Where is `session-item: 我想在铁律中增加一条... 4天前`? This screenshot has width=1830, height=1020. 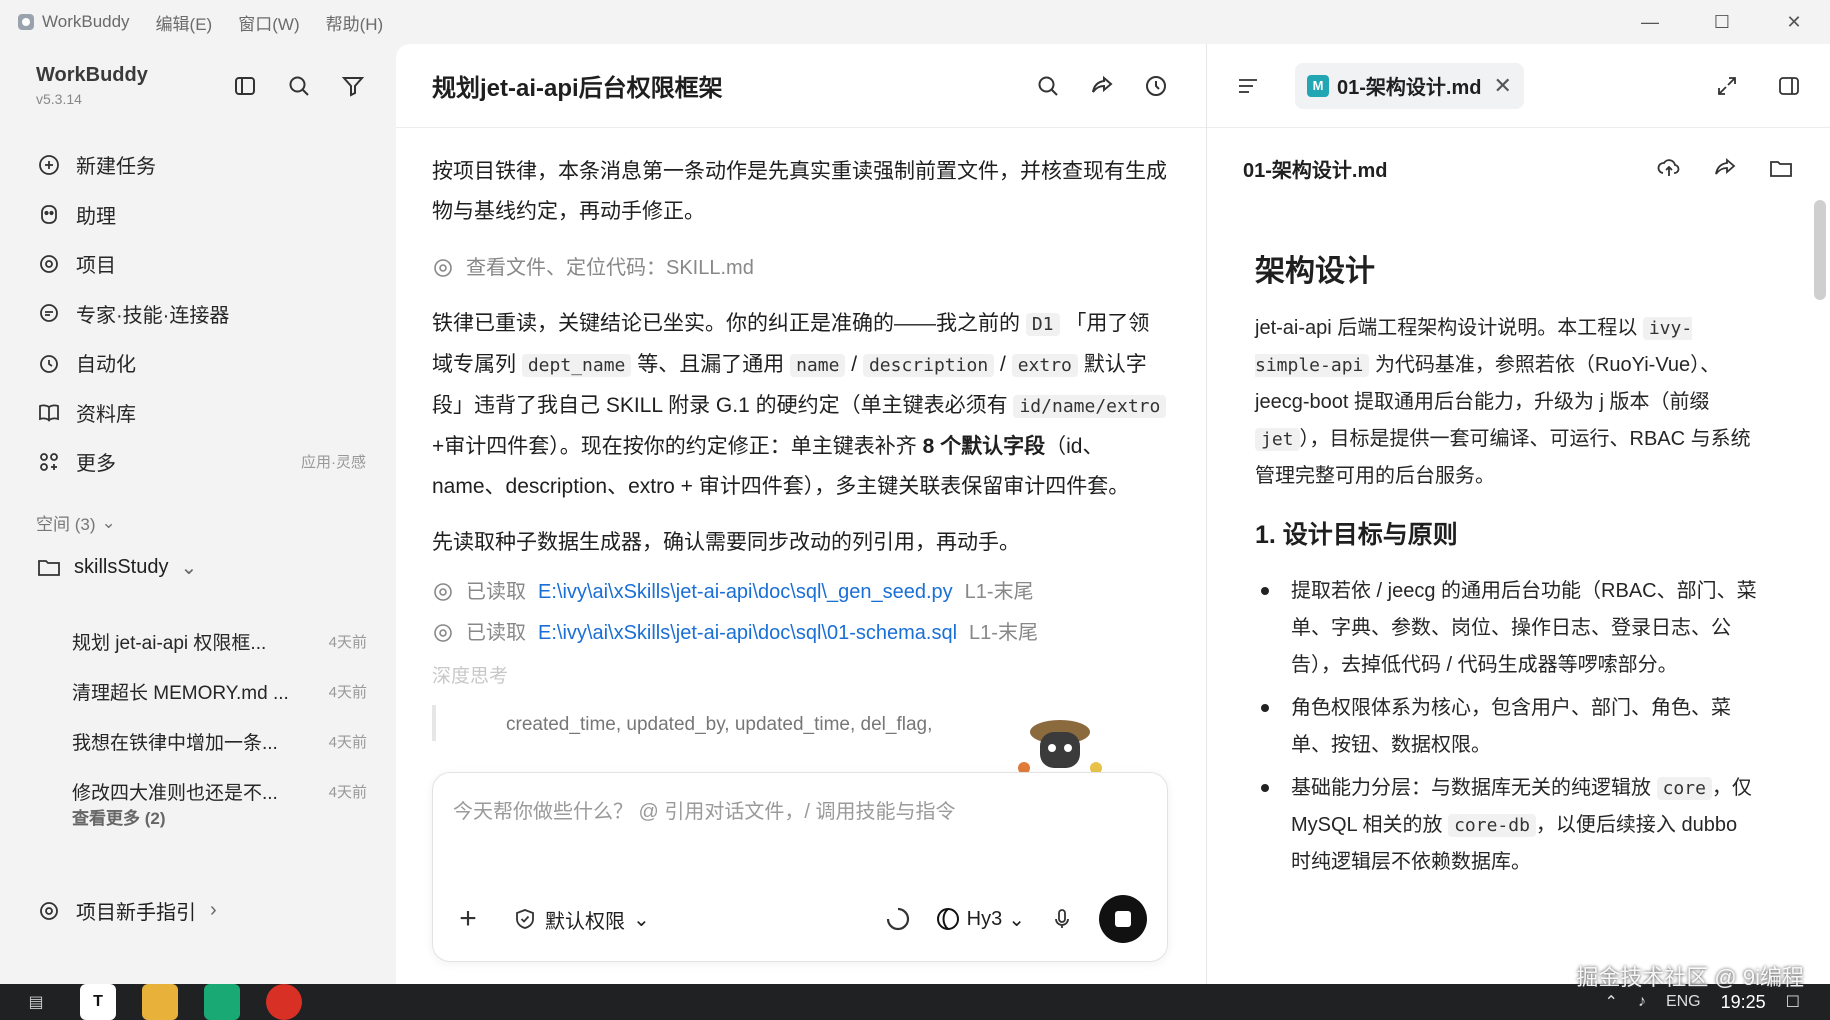 session-item: 我想在铁律中增加一条... 4天前 is located at coordinates (219, 741).